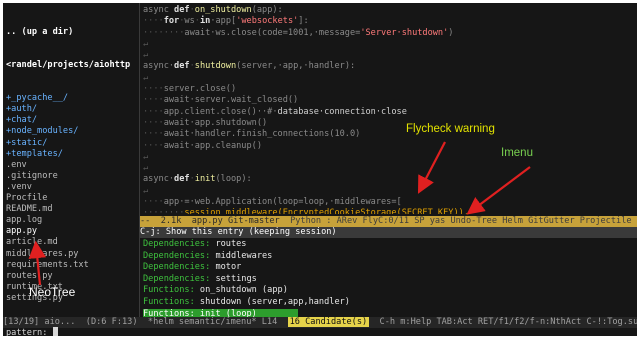 The width and height of the screenshot is (640, 339). What do you see at coordinates (231, 100) in the screenshot?
I see `code-token: await·server.wait_closed()` at bounding box center [231, 100].